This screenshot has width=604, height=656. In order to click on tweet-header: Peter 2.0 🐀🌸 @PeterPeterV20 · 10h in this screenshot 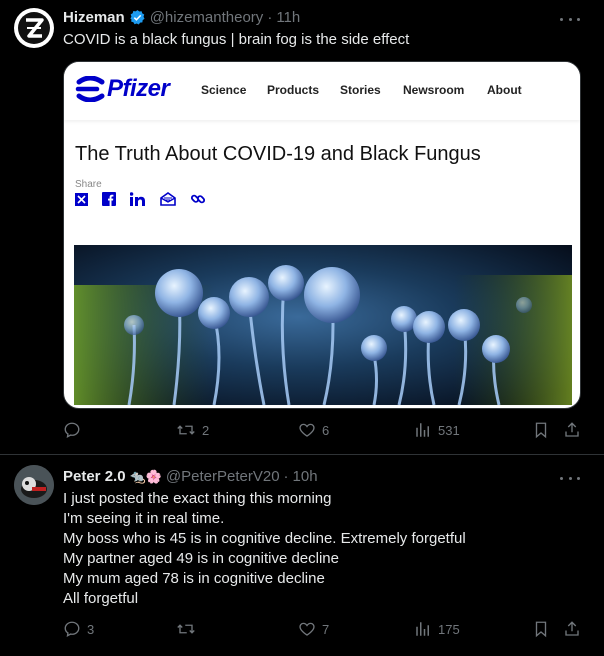, I will do `click(190, 476)`.